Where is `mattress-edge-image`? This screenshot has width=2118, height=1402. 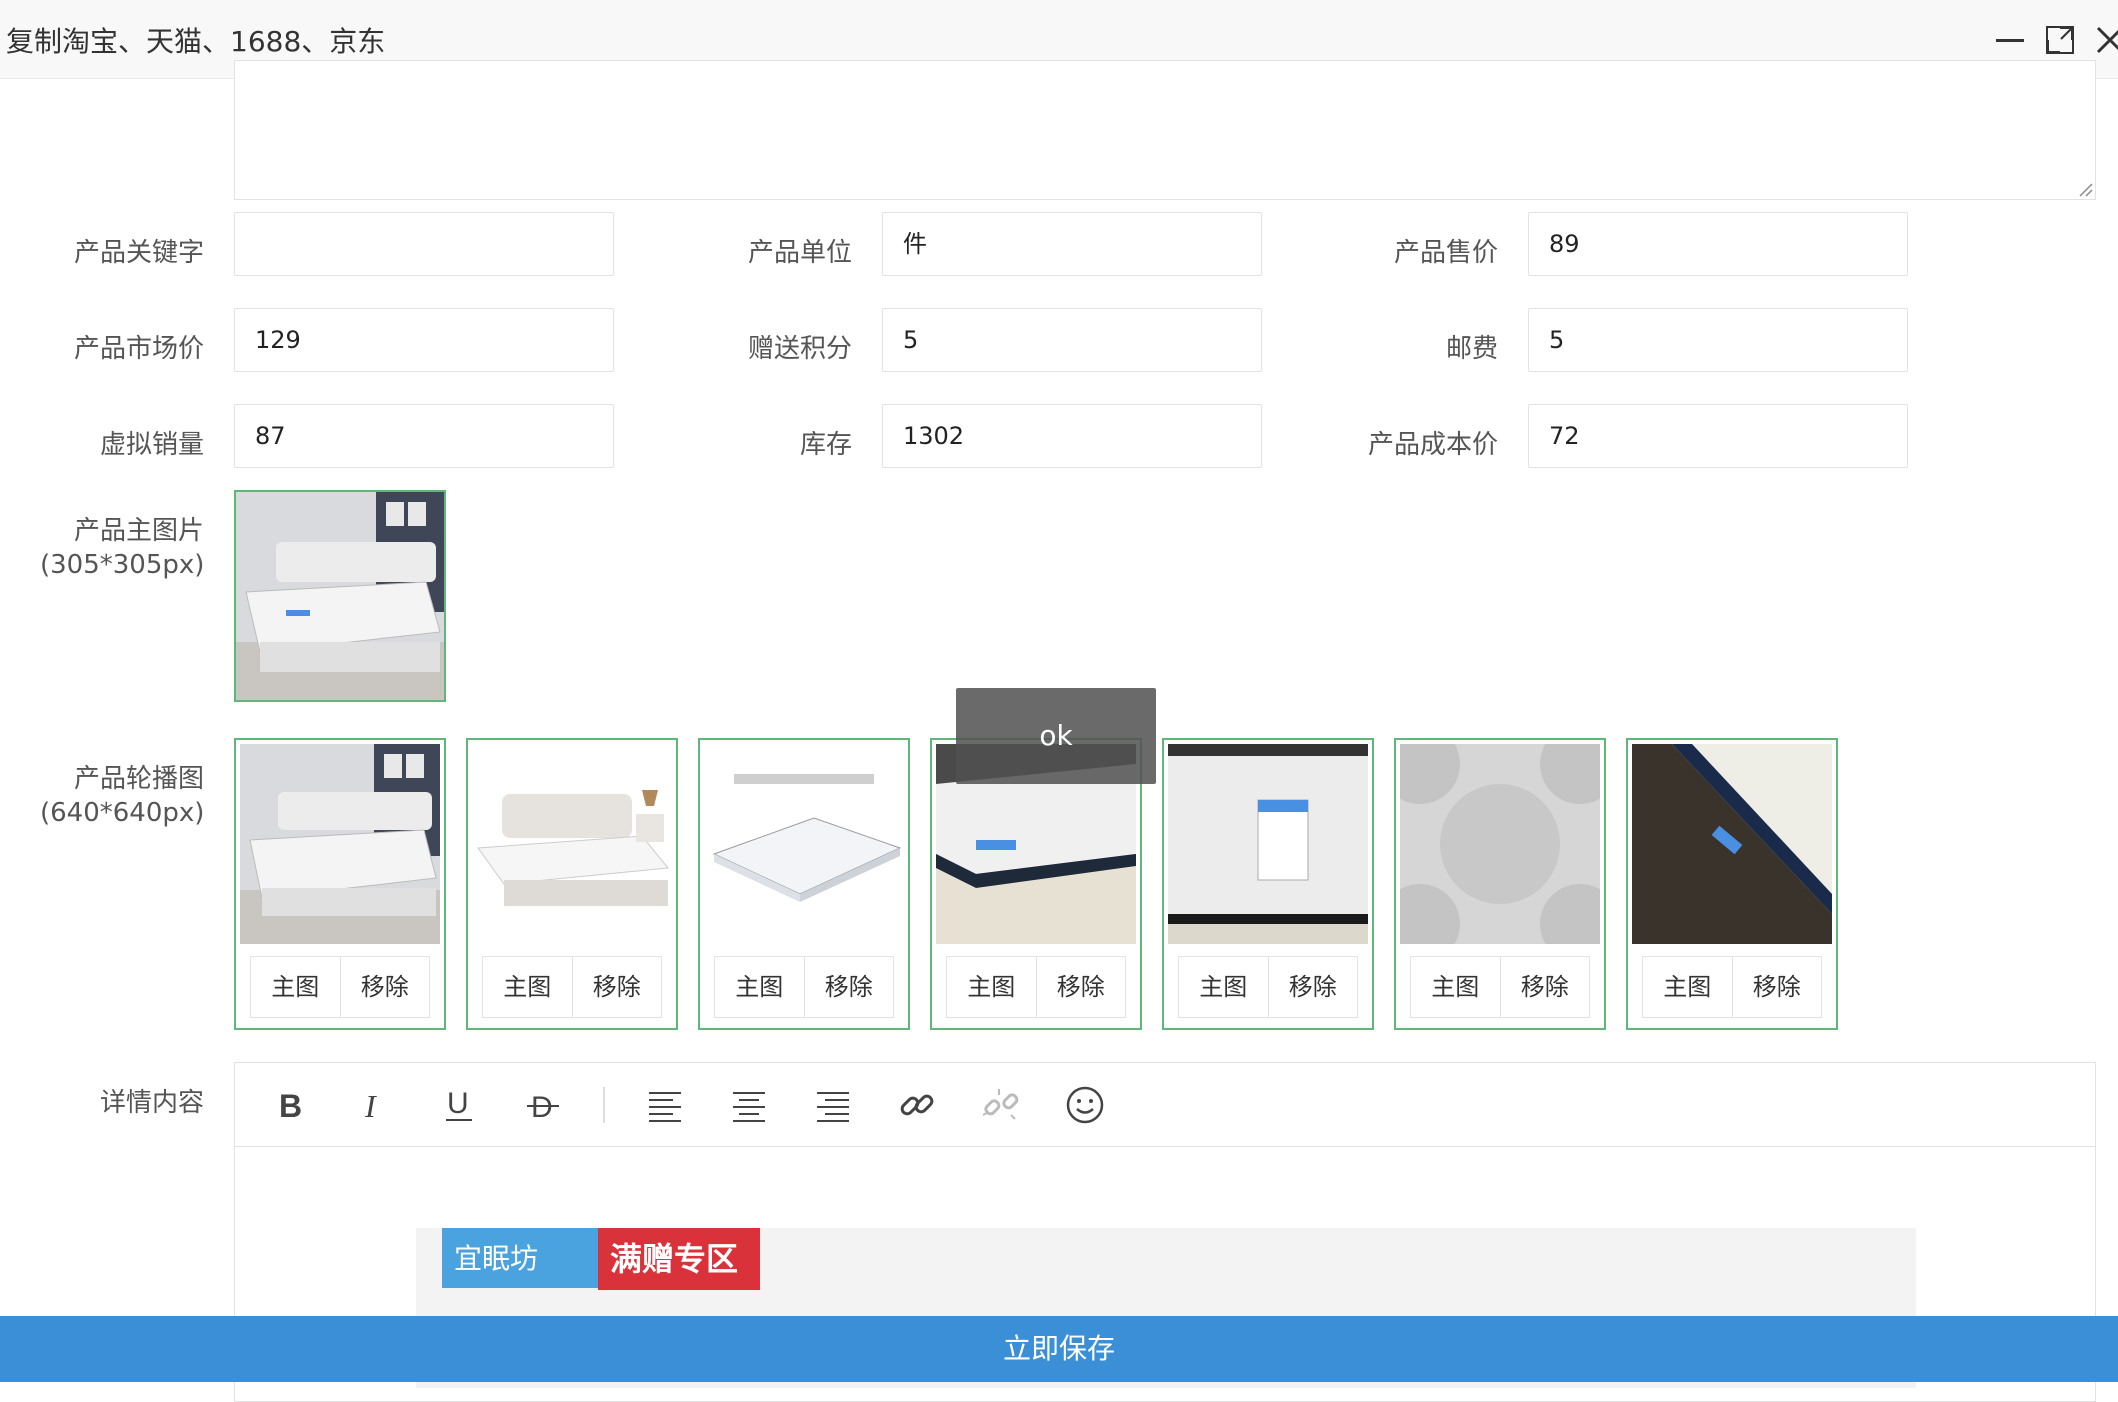
mattress-edge-image is located at coordinates (1732, 844).